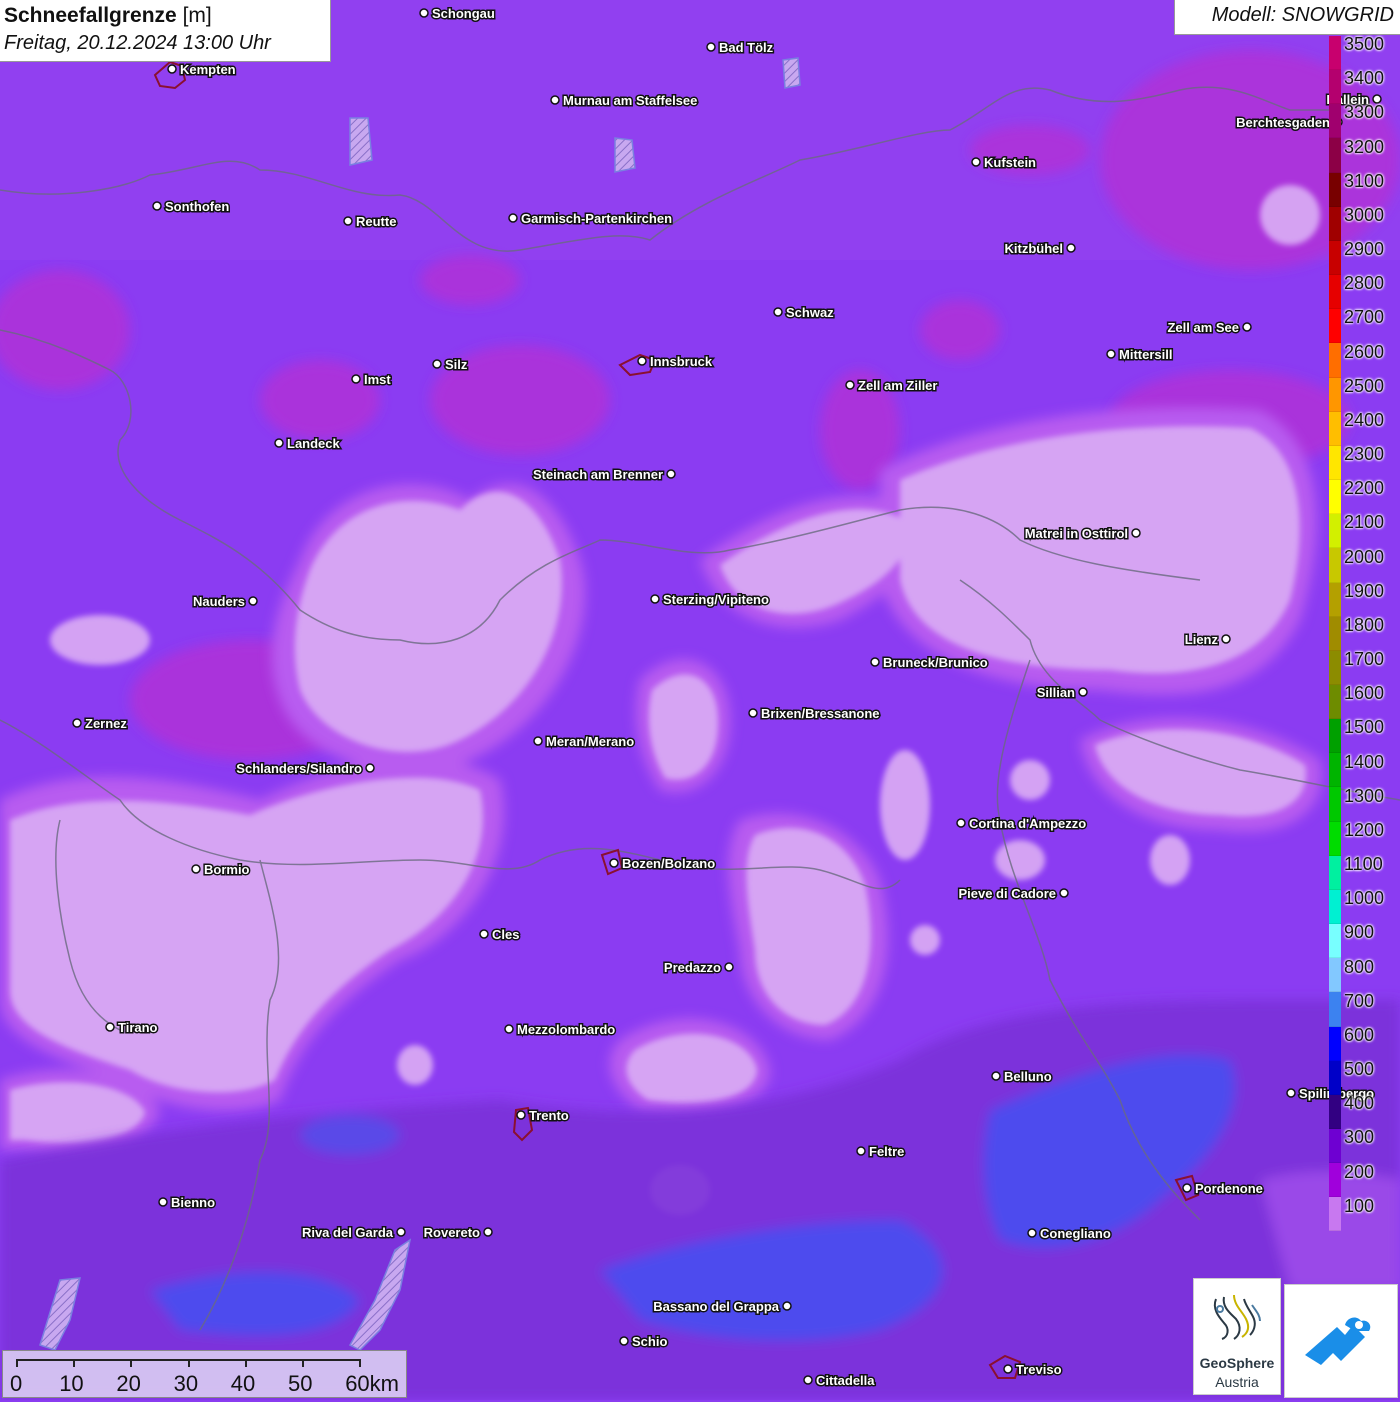 This screenshot has height=1402, width=1400. What do you see at coordinates (1237, 1363) in the screenshot?
I see `geosphere-name: GeoSphere` at bounding box center [1237, 1363].